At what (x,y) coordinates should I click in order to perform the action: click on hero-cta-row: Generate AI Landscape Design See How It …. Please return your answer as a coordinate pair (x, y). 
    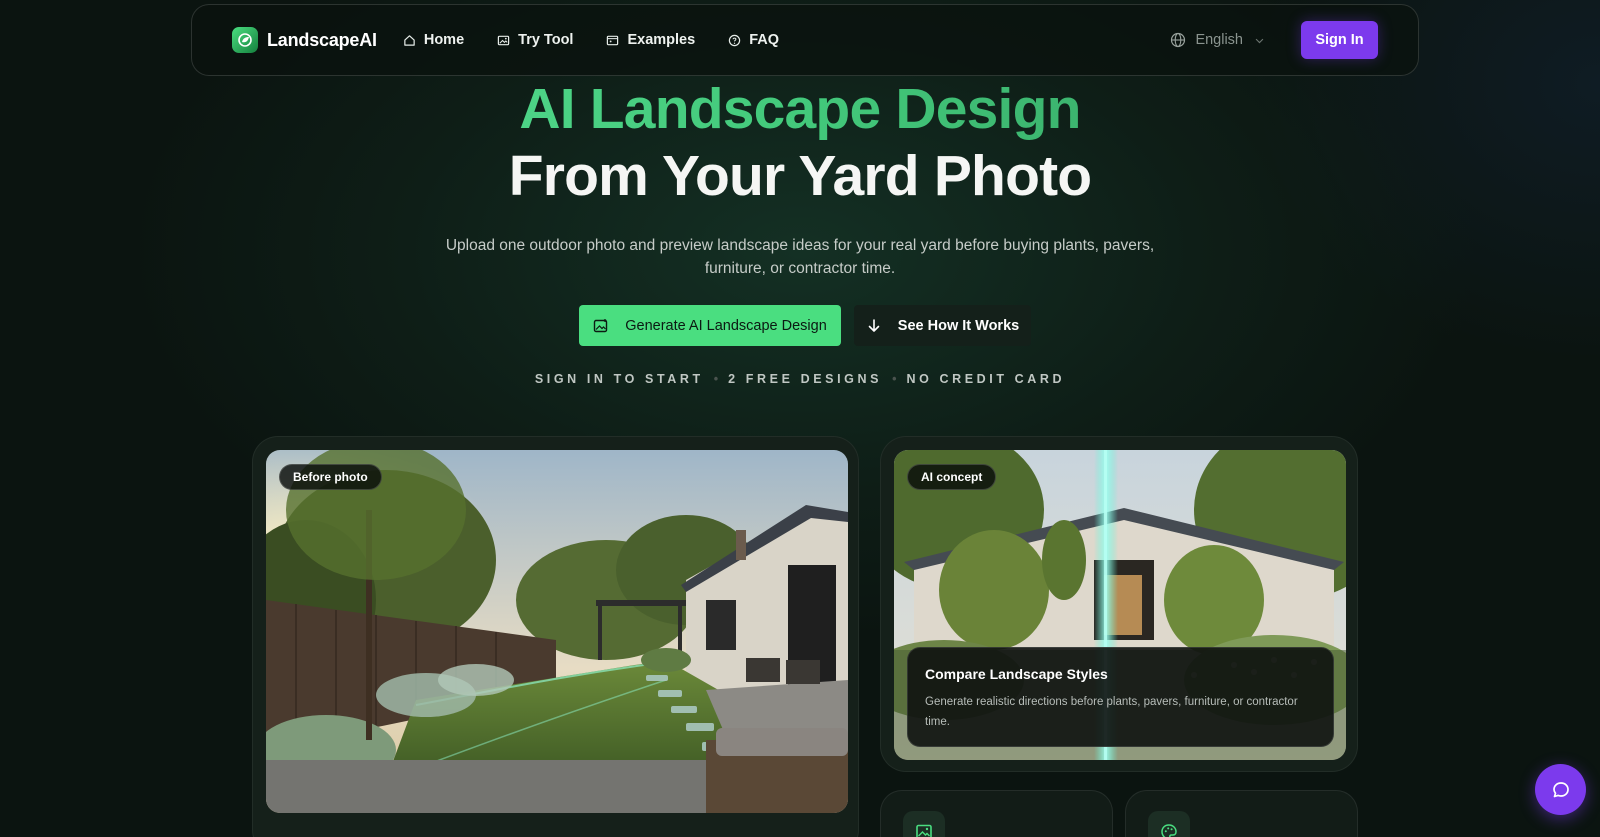
    Looking at the image, I should click on (805, 325).